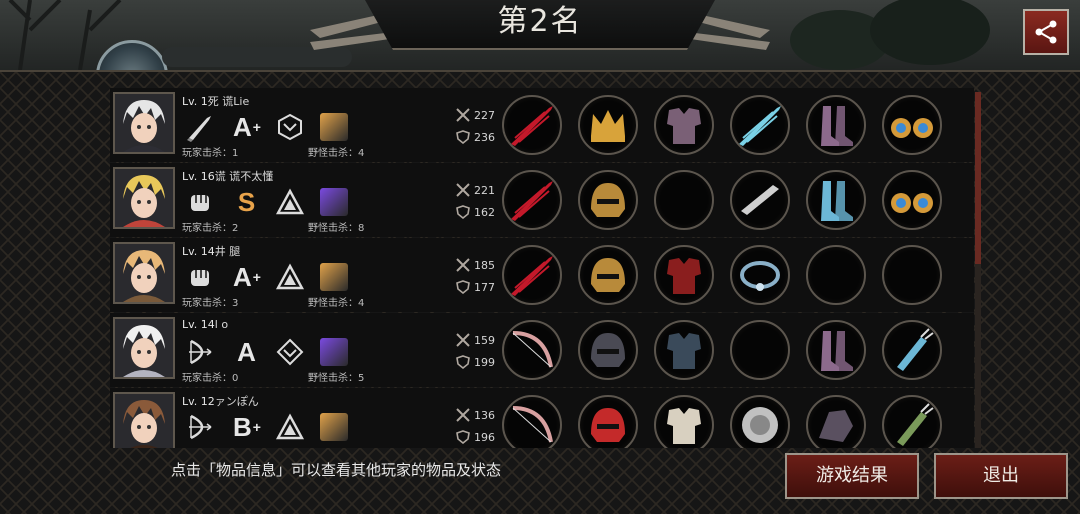  Describe the element at coordinates (475, 126) in the screenshot. I see `combat-stats: 227 236` at that location.